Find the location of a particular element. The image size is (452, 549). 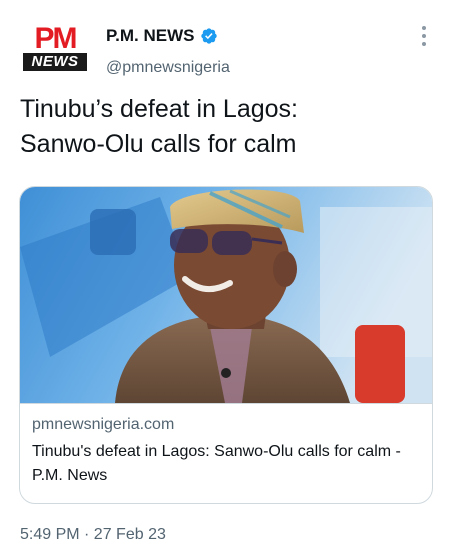

display-name: P.M. NEWS is located at coordinates (150, 36).